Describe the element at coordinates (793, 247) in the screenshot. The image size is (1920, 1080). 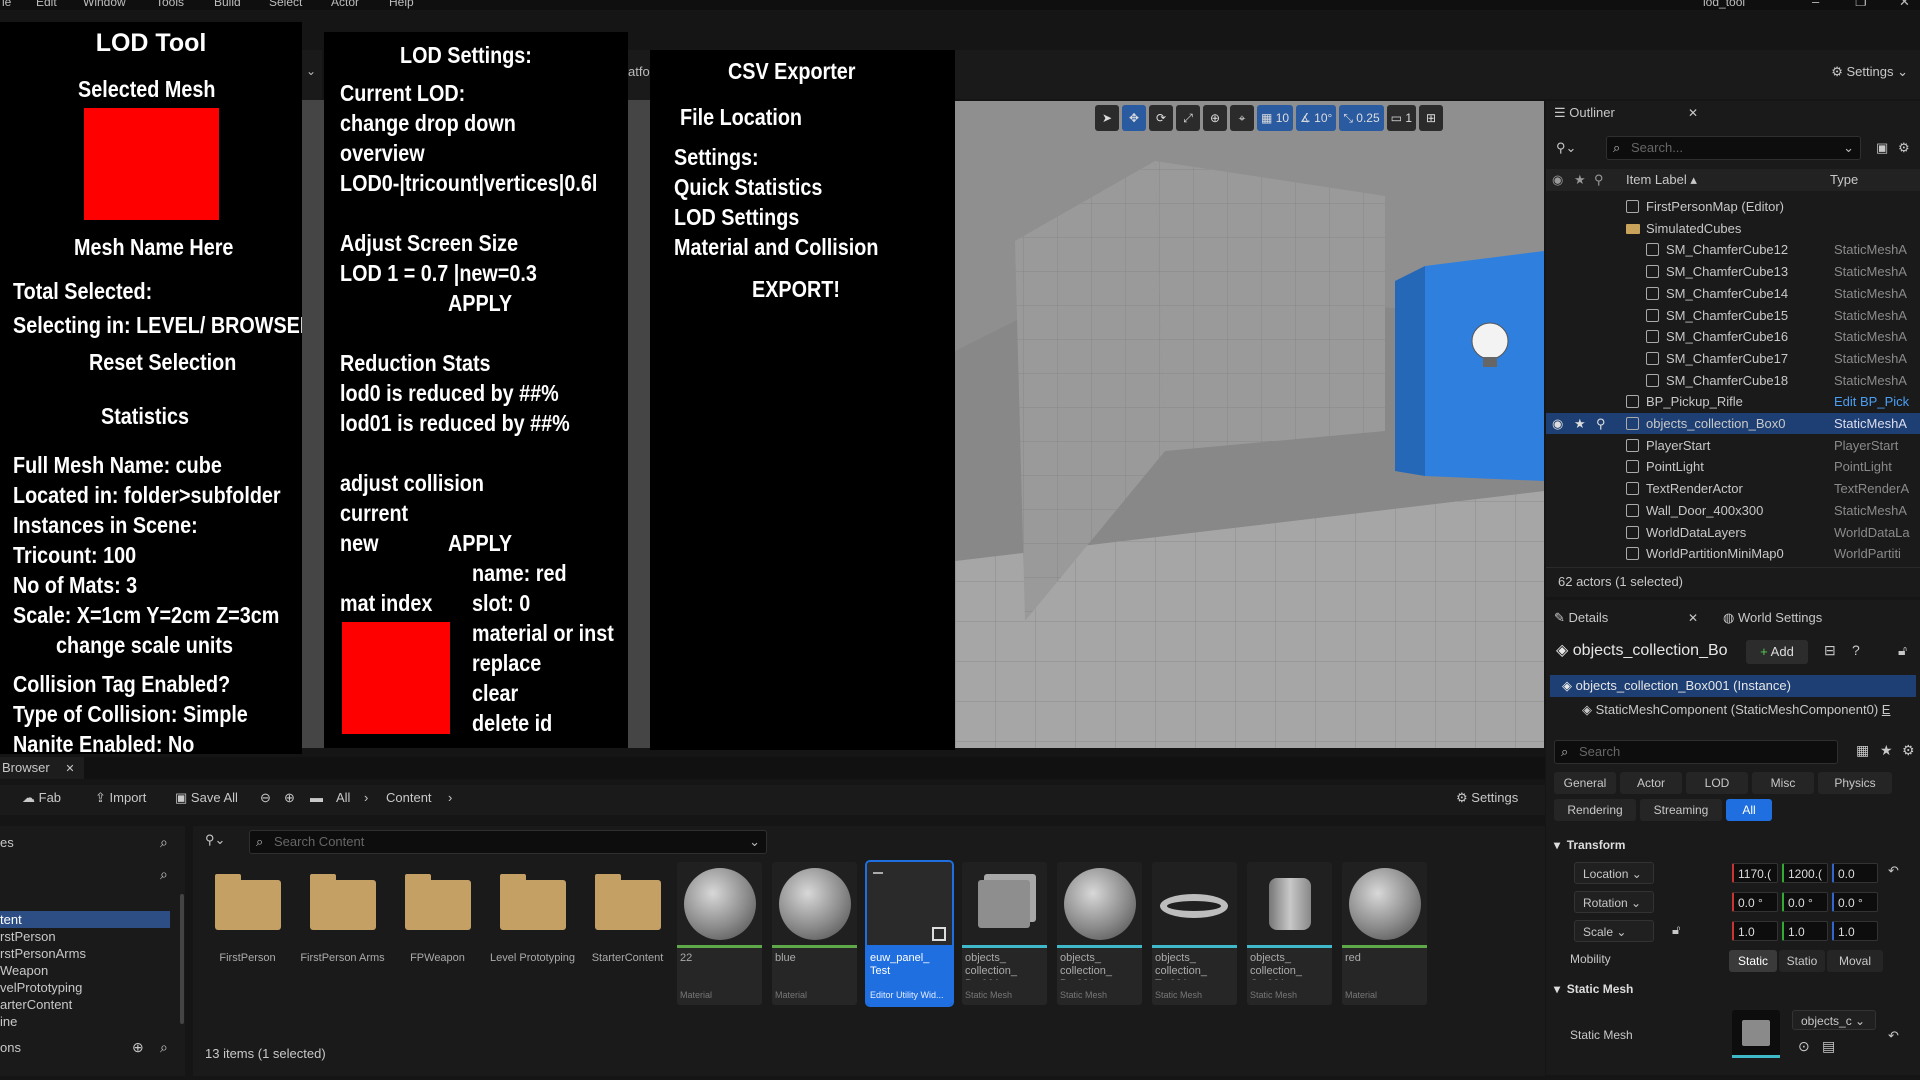
I see `material-collision-option: Material and Collision` at that location.